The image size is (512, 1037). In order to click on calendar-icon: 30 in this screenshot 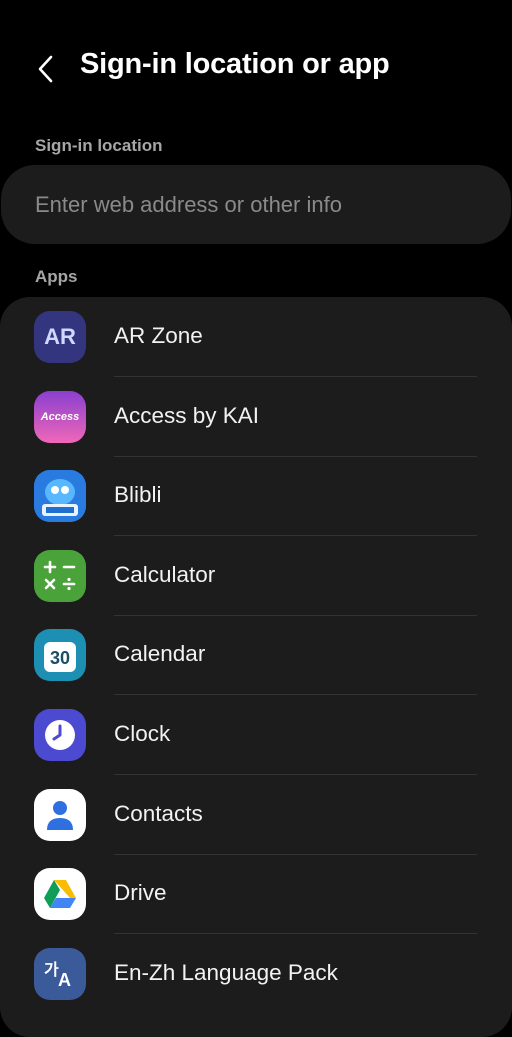, I will do `click(60, 655)`.